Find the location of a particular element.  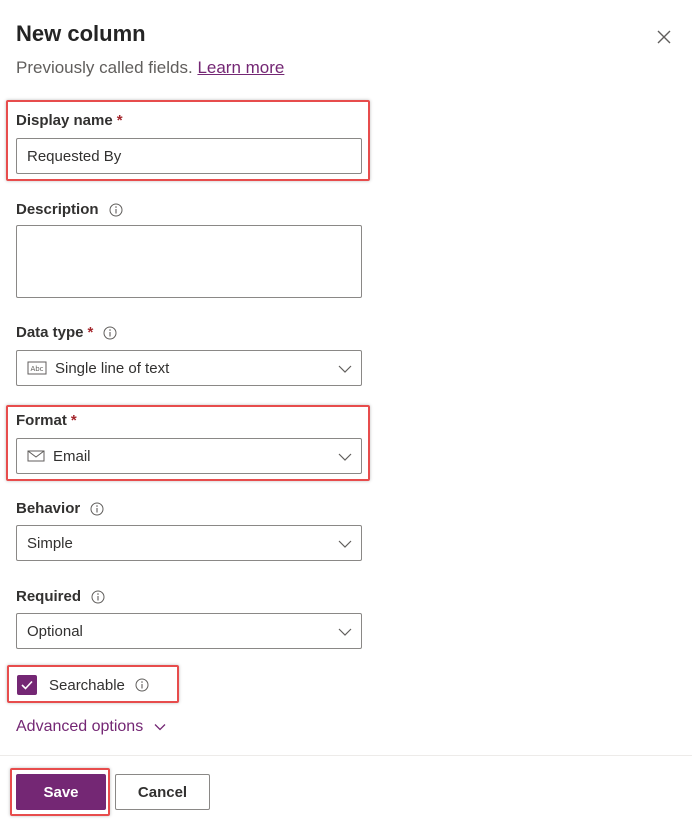

checkmark-icon is located at coordinates (27, 685).